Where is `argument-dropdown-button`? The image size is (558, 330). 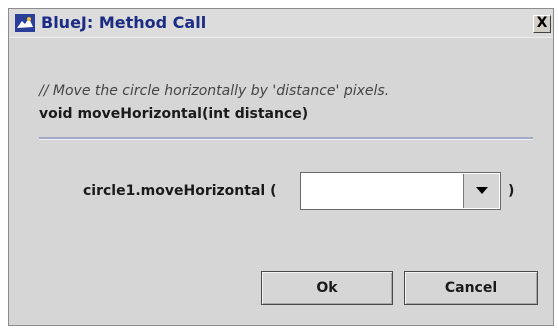 argument-dropdown-button is located at coordinates (481, 191).